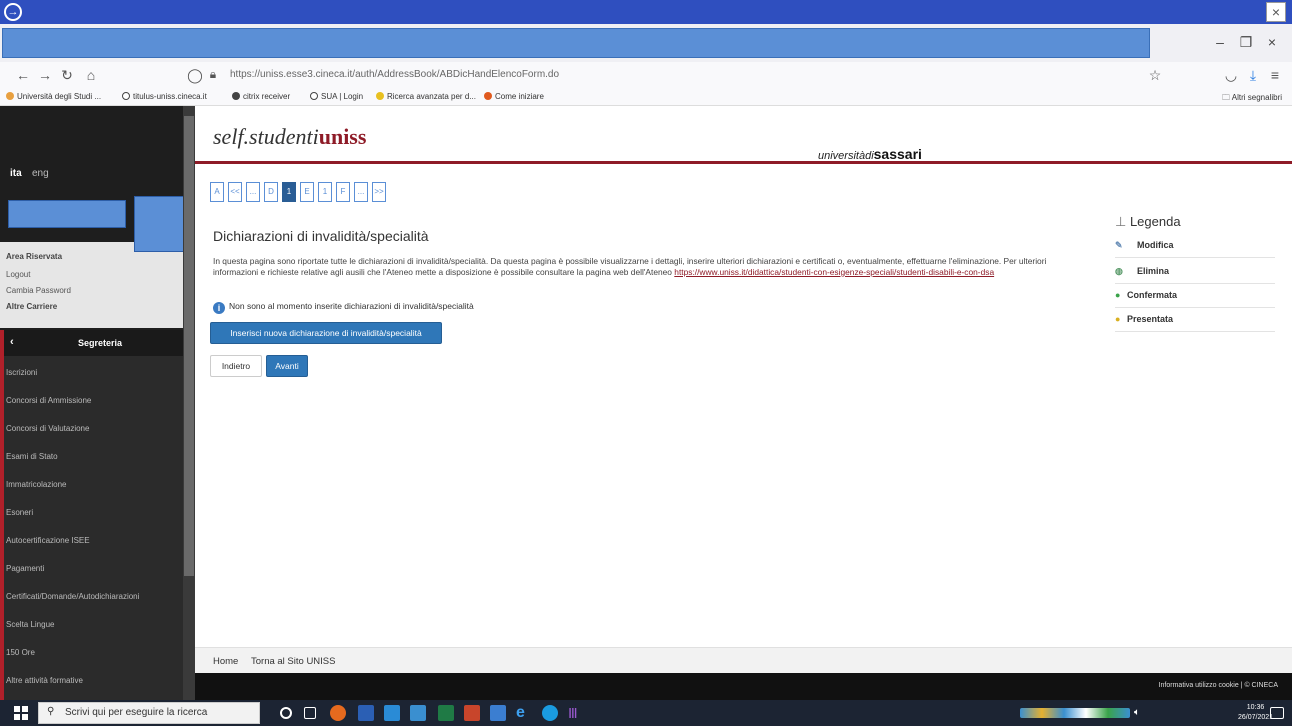 The height and width of the screenshot is (726, 1292). What do you see at coordinates (1122, 221) in the screenshot?
I see `pin-icon: ⊥` at bounding box center [1122, 221].